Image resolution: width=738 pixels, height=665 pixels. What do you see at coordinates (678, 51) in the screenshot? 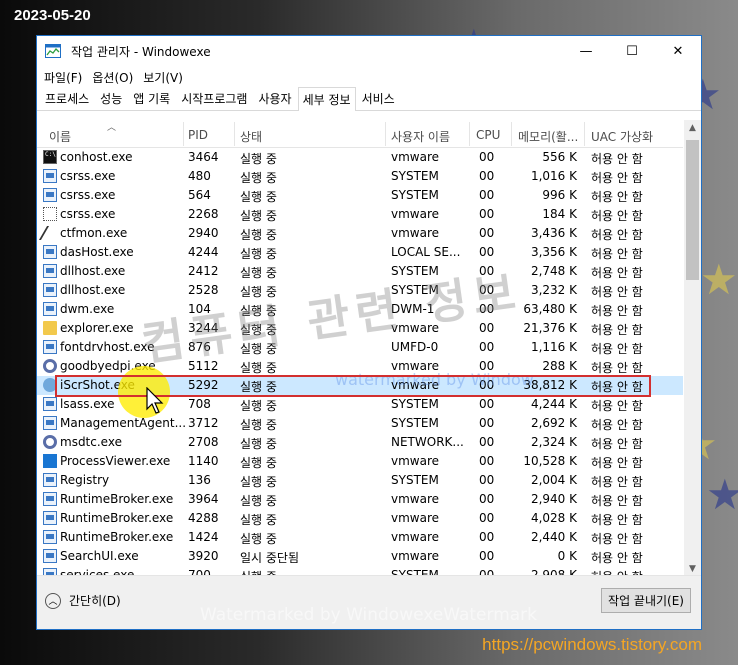
I see `close-button: ✕` at bounding box center [678, 51].